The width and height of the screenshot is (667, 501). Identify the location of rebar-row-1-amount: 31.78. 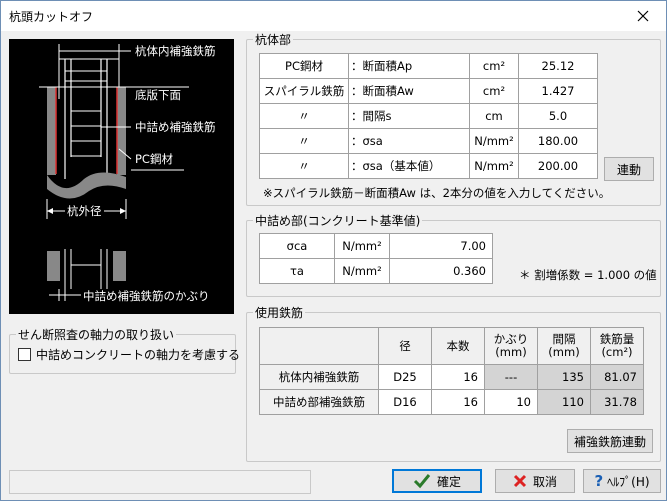
(617, 402).